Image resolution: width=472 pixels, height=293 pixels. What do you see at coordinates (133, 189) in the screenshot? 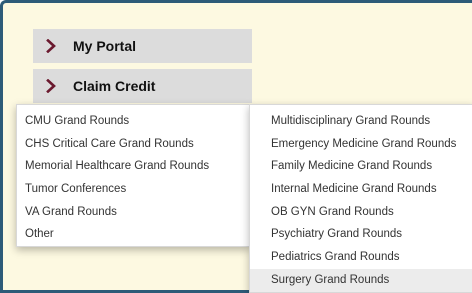
I see `menu-item-tumor-conferences: Tumor Conferences` at bounding box center [133, 189].